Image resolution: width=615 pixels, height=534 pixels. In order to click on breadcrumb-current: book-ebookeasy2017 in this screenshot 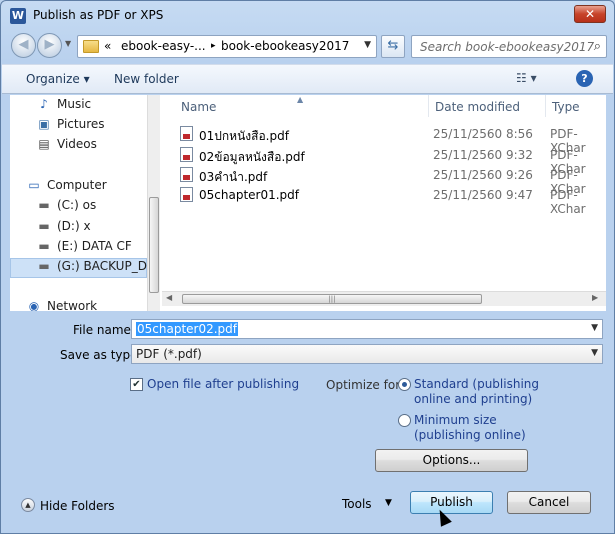, I will do `click(285, 46)`.